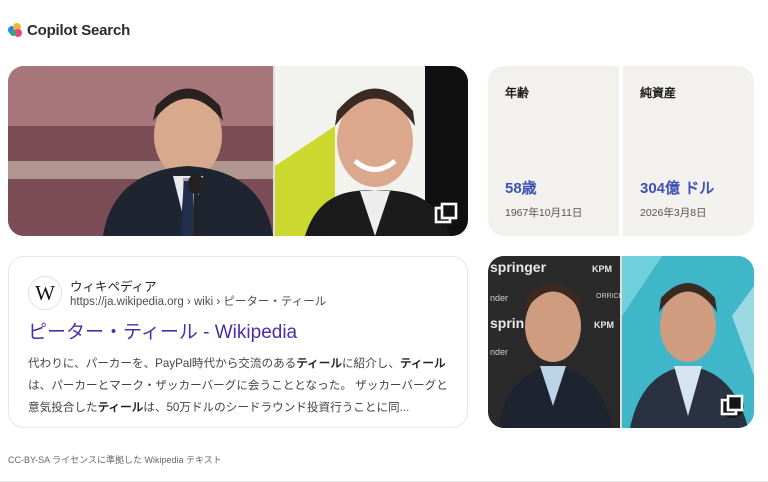 The image size is (768, 482). Describe the element at coordinates (371, 151) in the screenshot. I see `image-tile-portrait` at that location.